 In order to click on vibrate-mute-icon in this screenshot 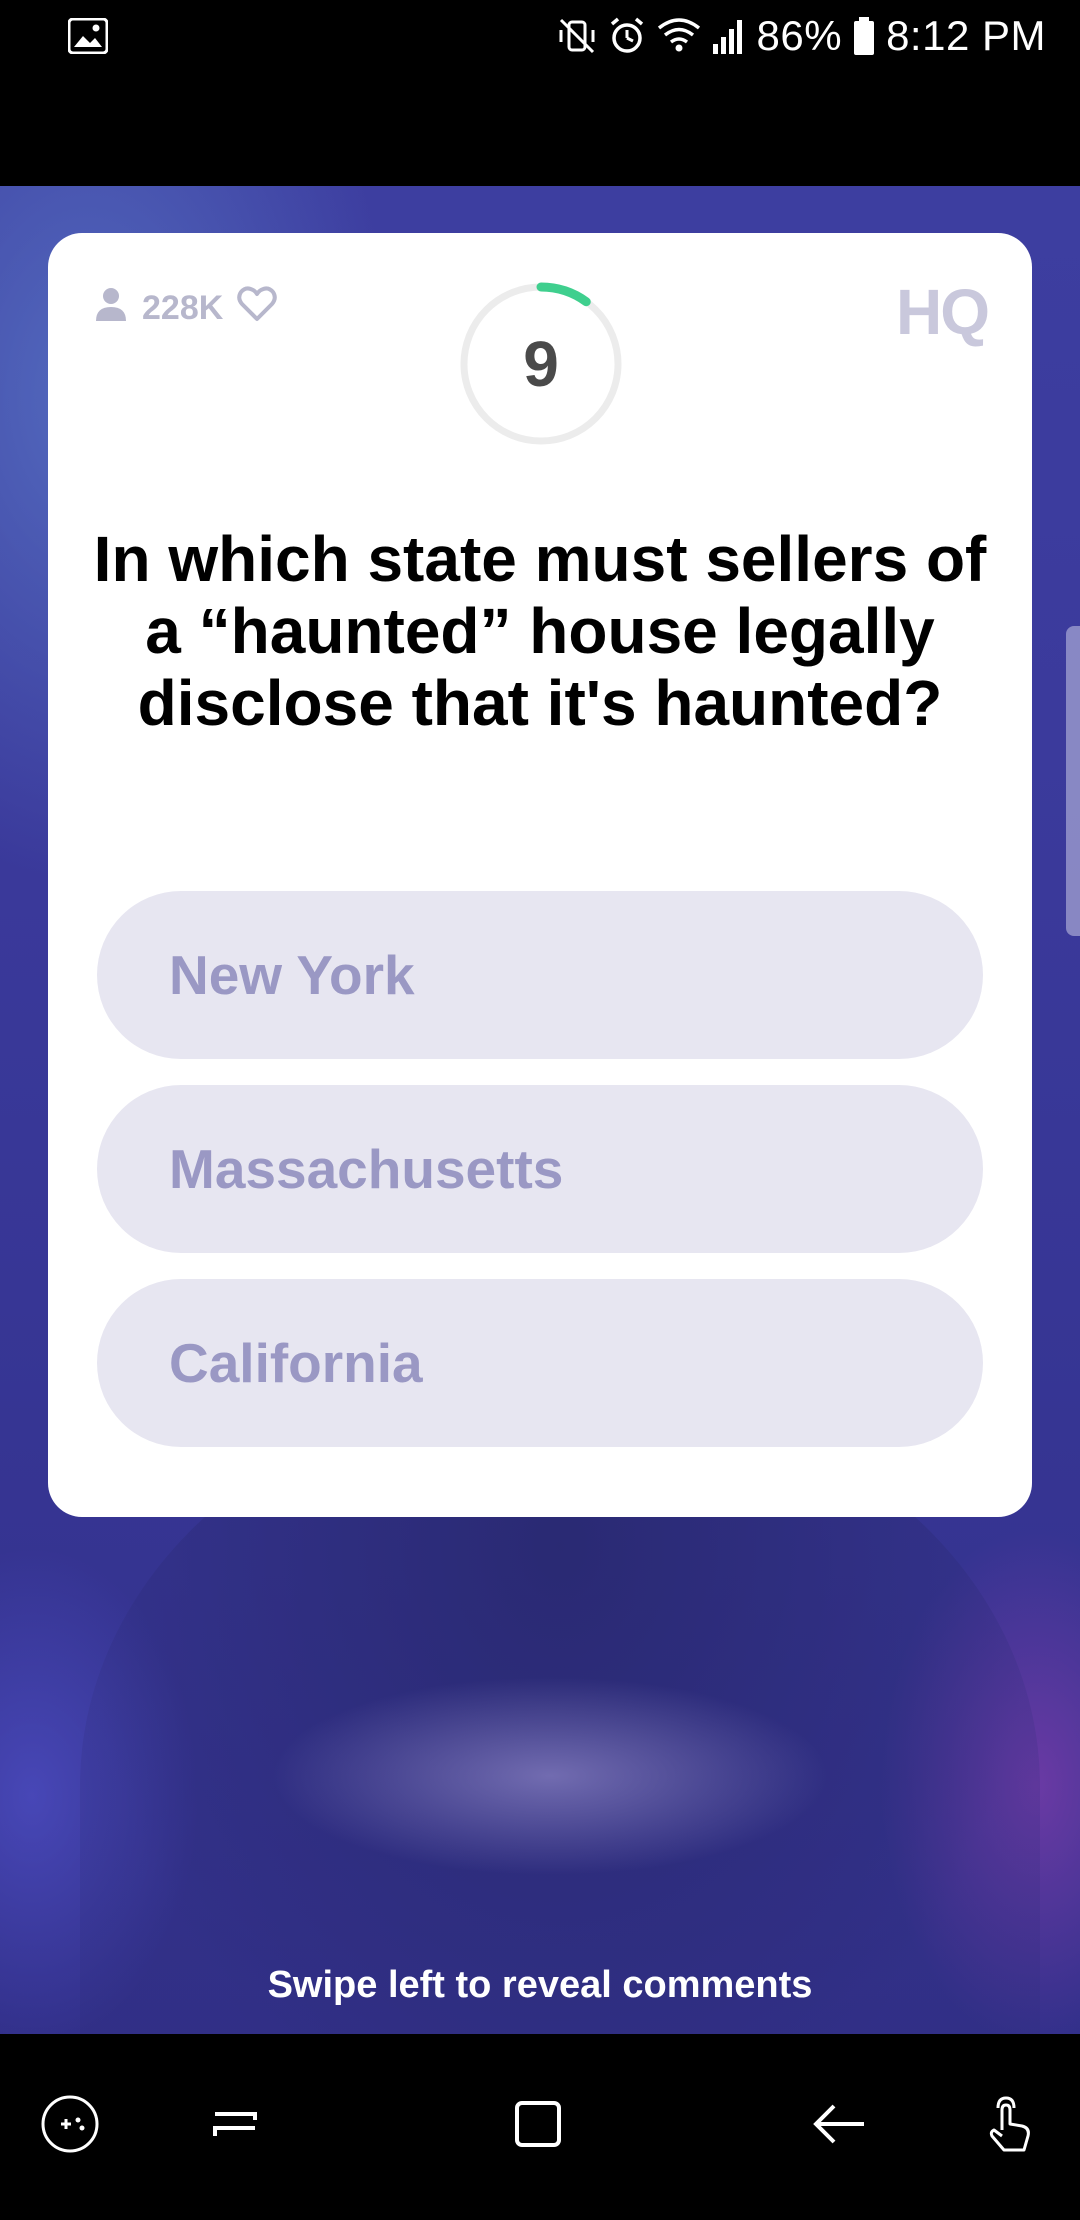, I will do `click(577, 36)`.